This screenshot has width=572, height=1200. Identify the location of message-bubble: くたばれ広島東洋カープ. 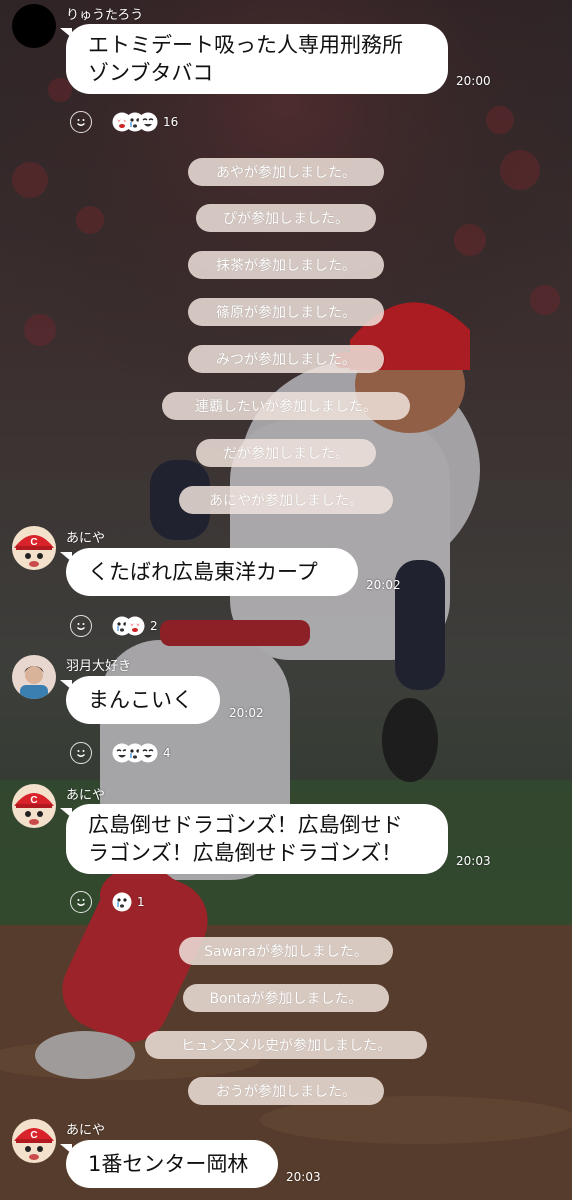
(209, 572).